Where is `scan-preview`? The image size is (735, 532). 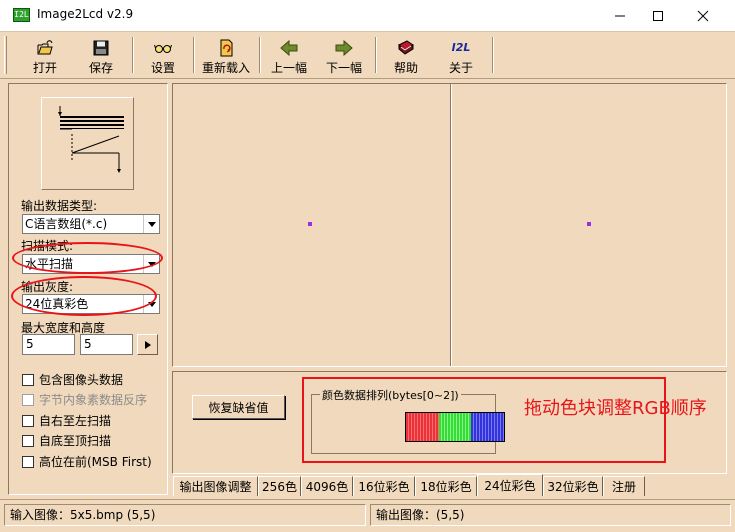 scan-preview is located at coordinates (87, 143).